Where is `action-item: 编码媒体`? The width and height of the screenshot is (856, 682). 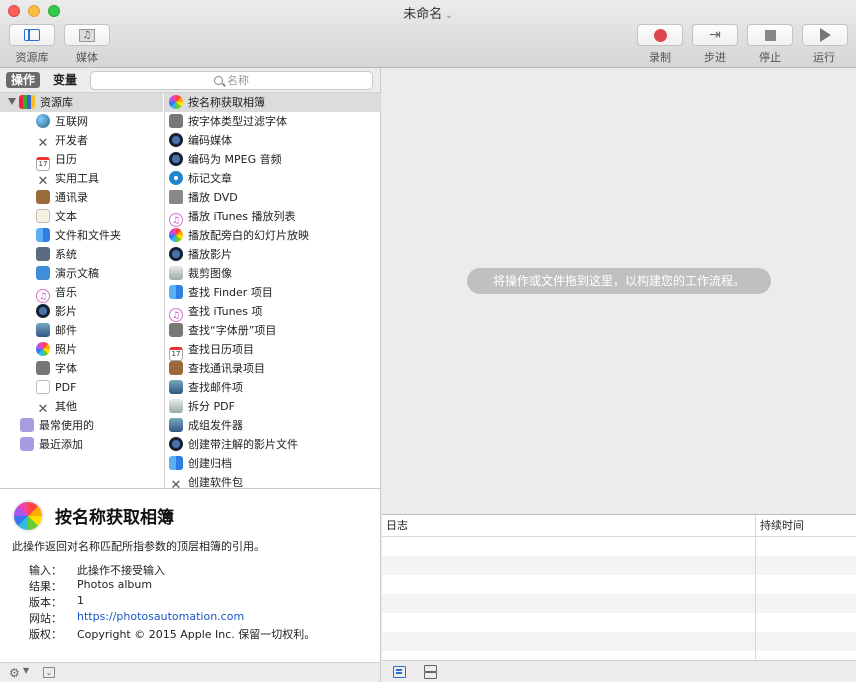 action-item: 编码媒体 is located at coordinates (273, 140).